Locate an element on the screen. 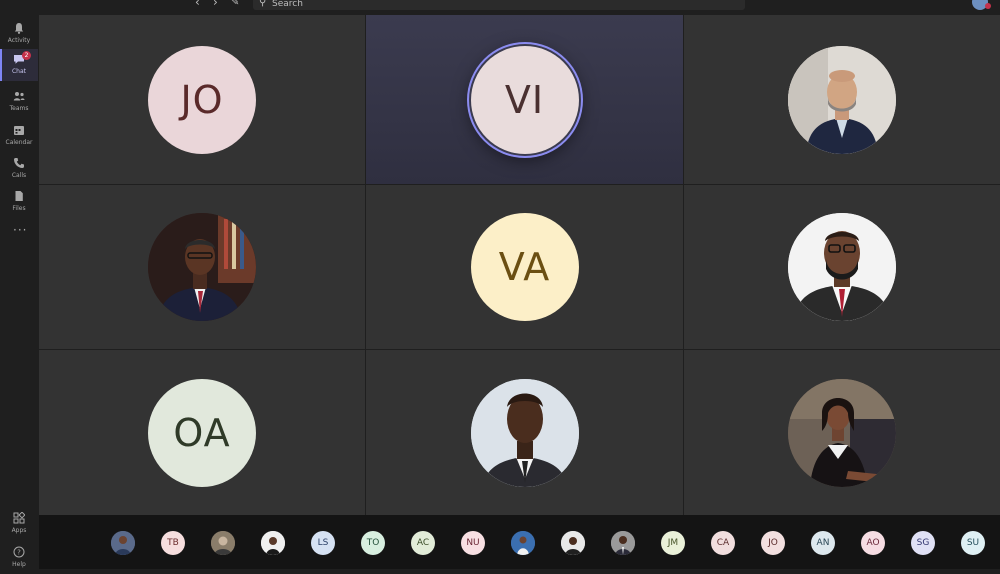  roster-initials: TB is located at coordinates (173, 543).